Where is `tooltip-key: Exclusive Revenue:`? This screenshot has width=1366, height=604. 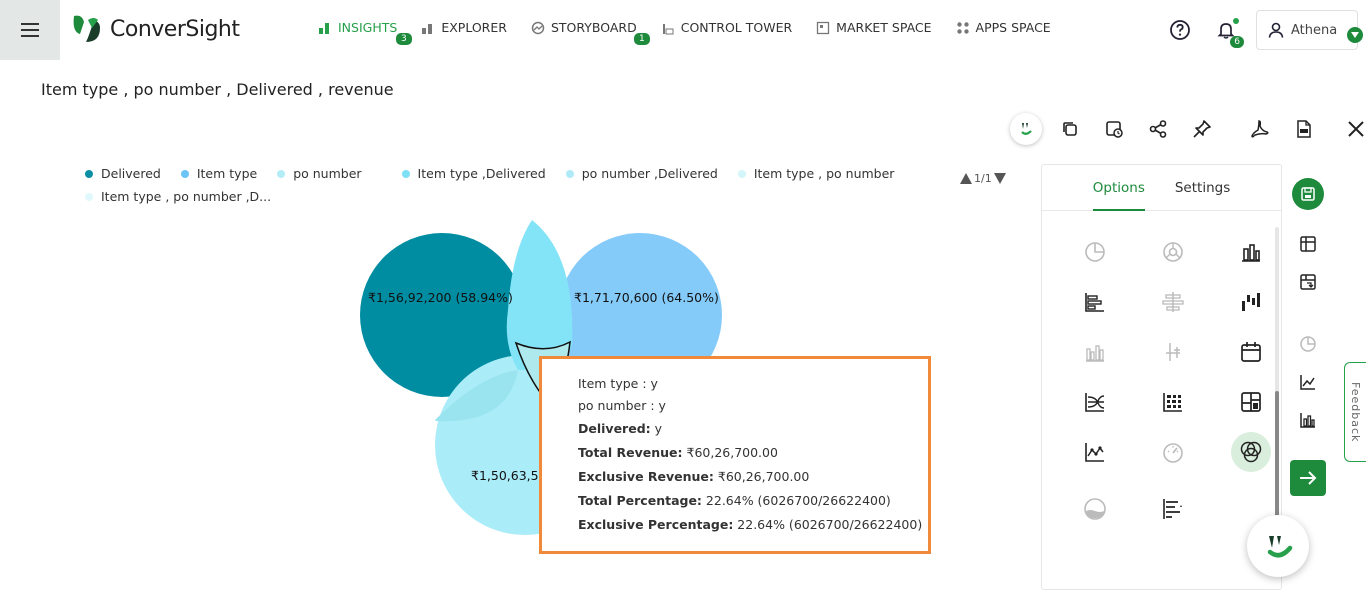 tooltip-key: Exclusive Revenue: is located at coordinates (646, 476).